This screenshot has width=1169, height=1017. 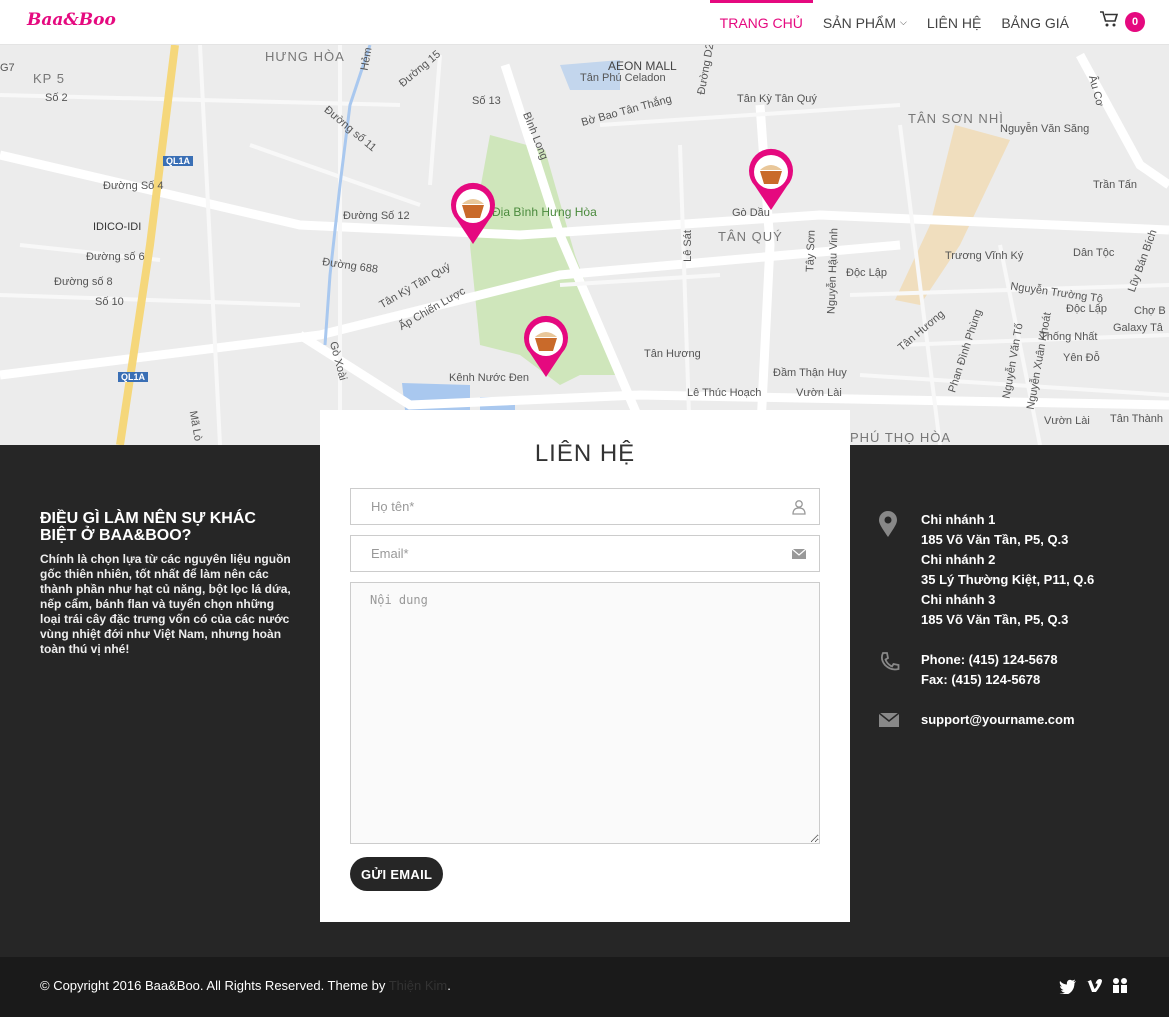 I want to click on map-label: G7, so click(x=7, y=68).